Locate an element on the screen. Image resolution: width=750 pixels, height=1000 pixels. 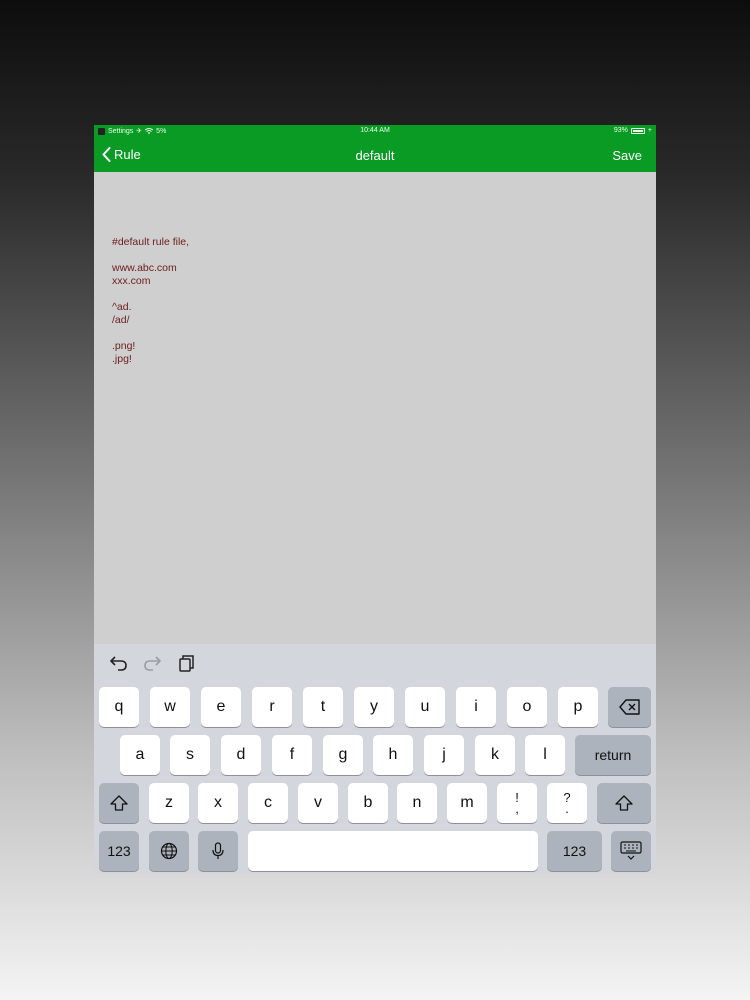
status-battery-percent: 93% is located at coordinates (620, 130).